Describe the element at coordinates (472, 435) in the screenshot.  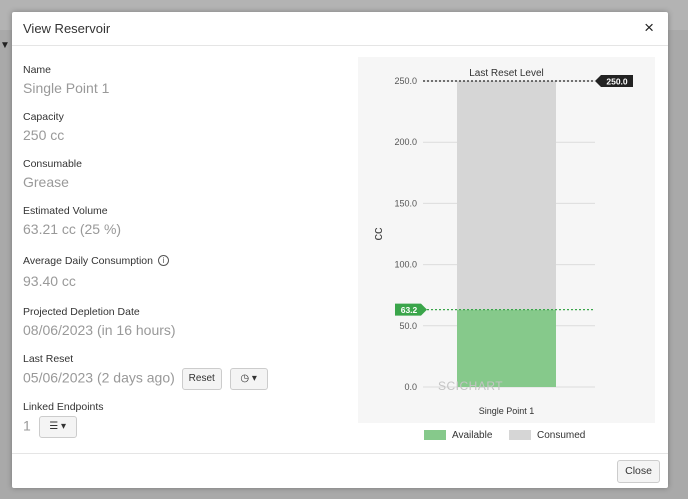
I see `legend-label-available: Available` at that location.